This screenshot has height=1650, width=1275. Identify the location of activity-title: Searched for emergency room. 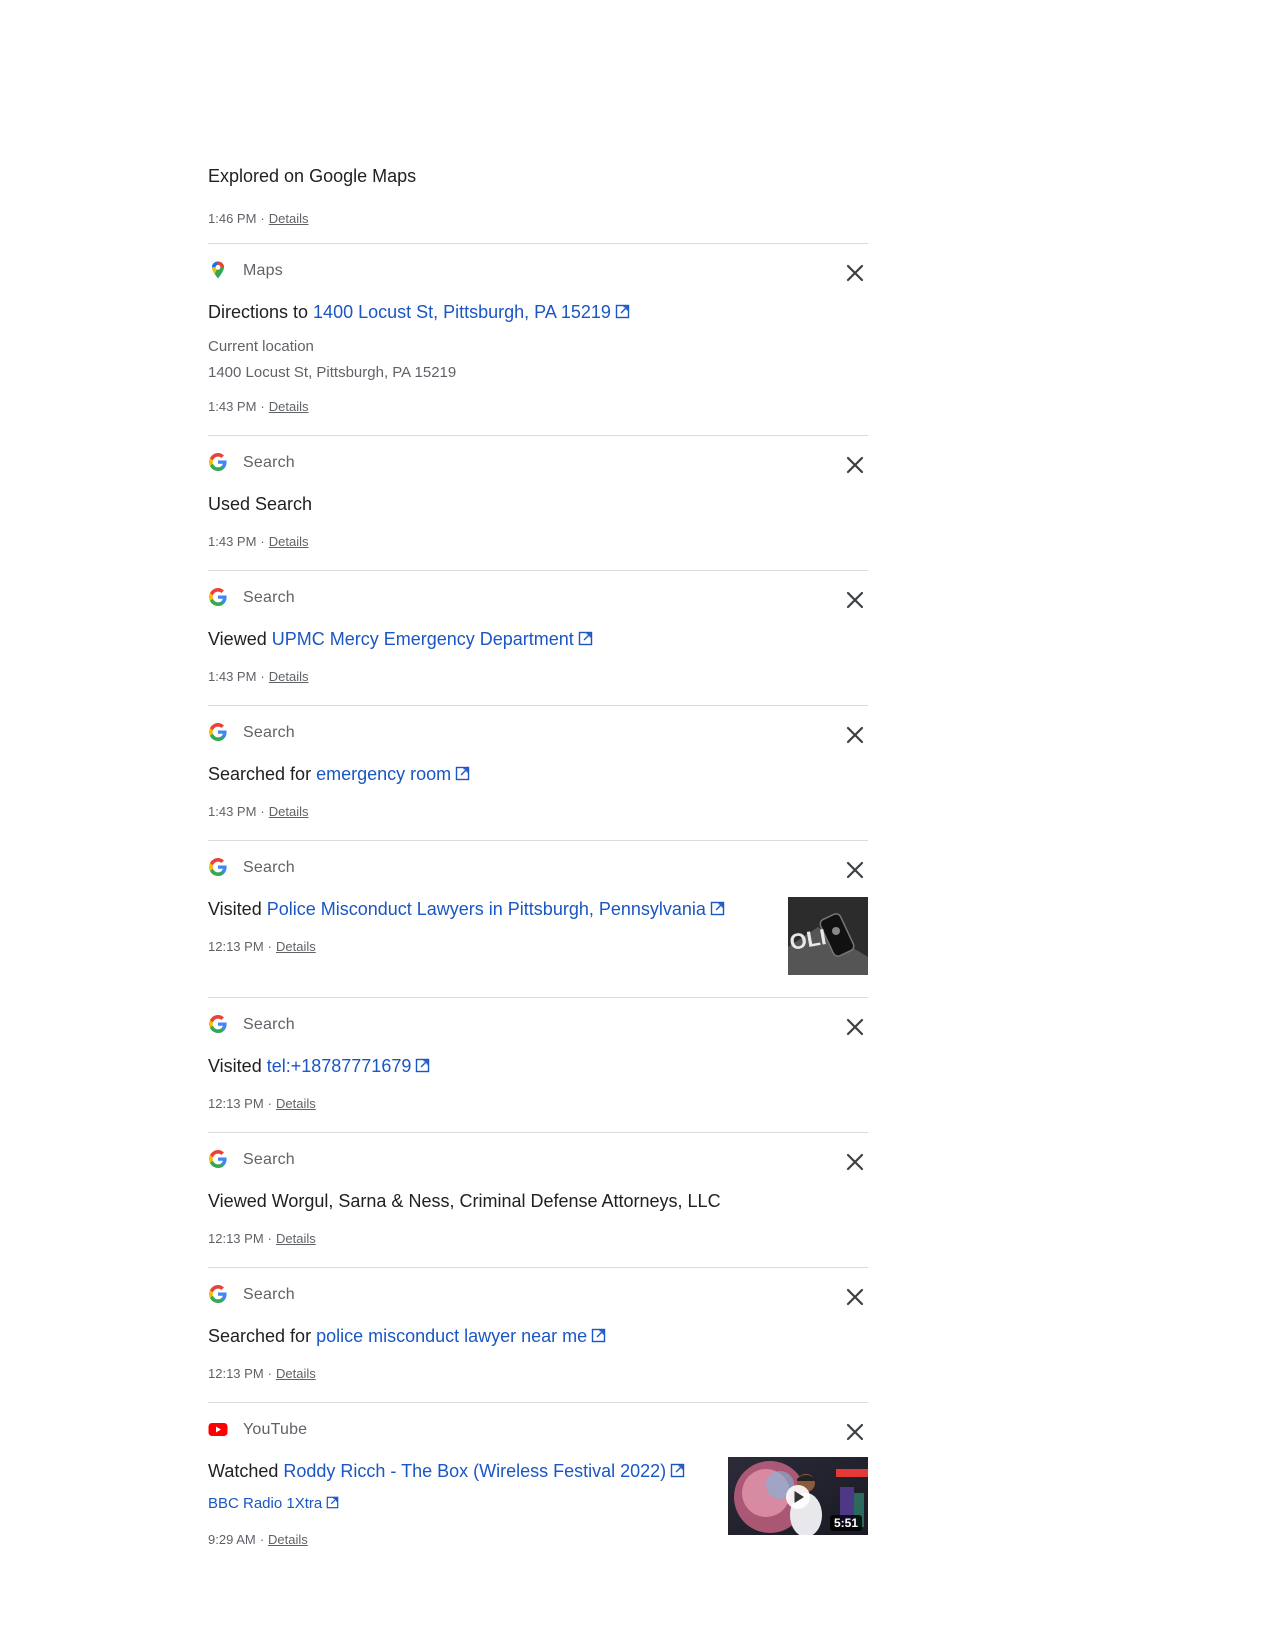
(339, 774).